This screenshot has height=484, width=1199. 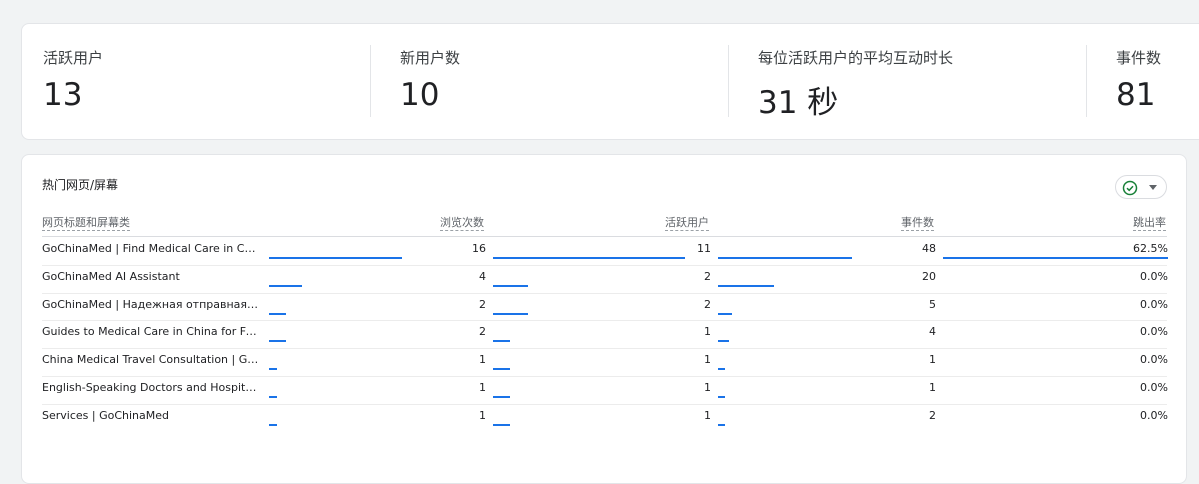 What do you see at coordinates (704, 248) in the screenshot?
I see `users-cell: 11` at bounding box center [704, 248].